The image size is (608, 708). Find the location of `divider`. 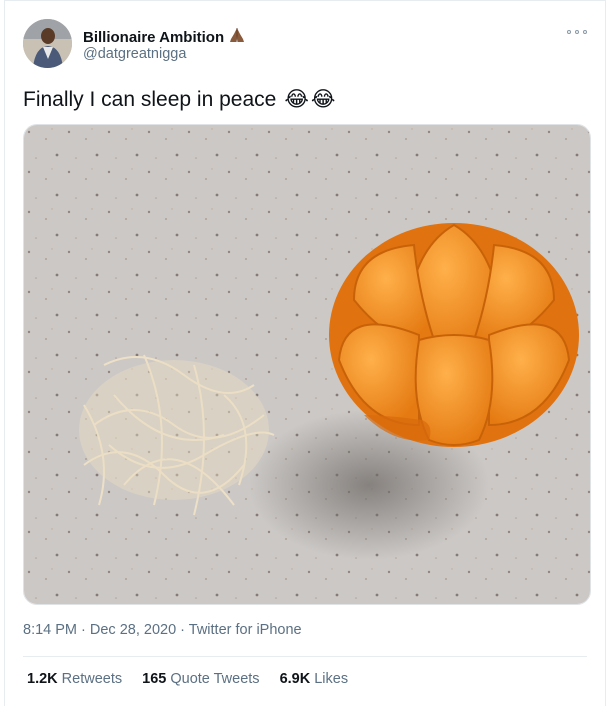

divider is located at coordinates (305, 656).